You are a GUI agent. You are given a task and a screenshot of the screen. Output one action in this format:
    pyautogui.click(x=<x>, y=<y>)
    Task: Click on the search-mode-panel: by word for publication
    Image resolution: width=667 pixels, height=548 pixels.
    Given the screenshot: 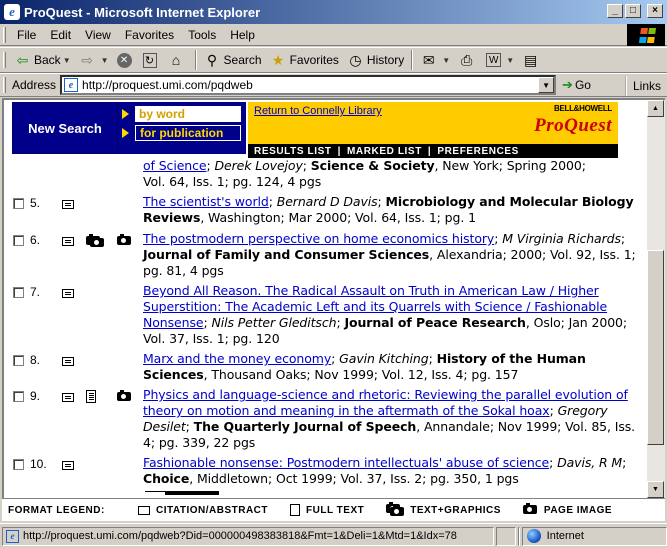 What is the action you would take?
    pyautogui.click(x=182, y=128)
    